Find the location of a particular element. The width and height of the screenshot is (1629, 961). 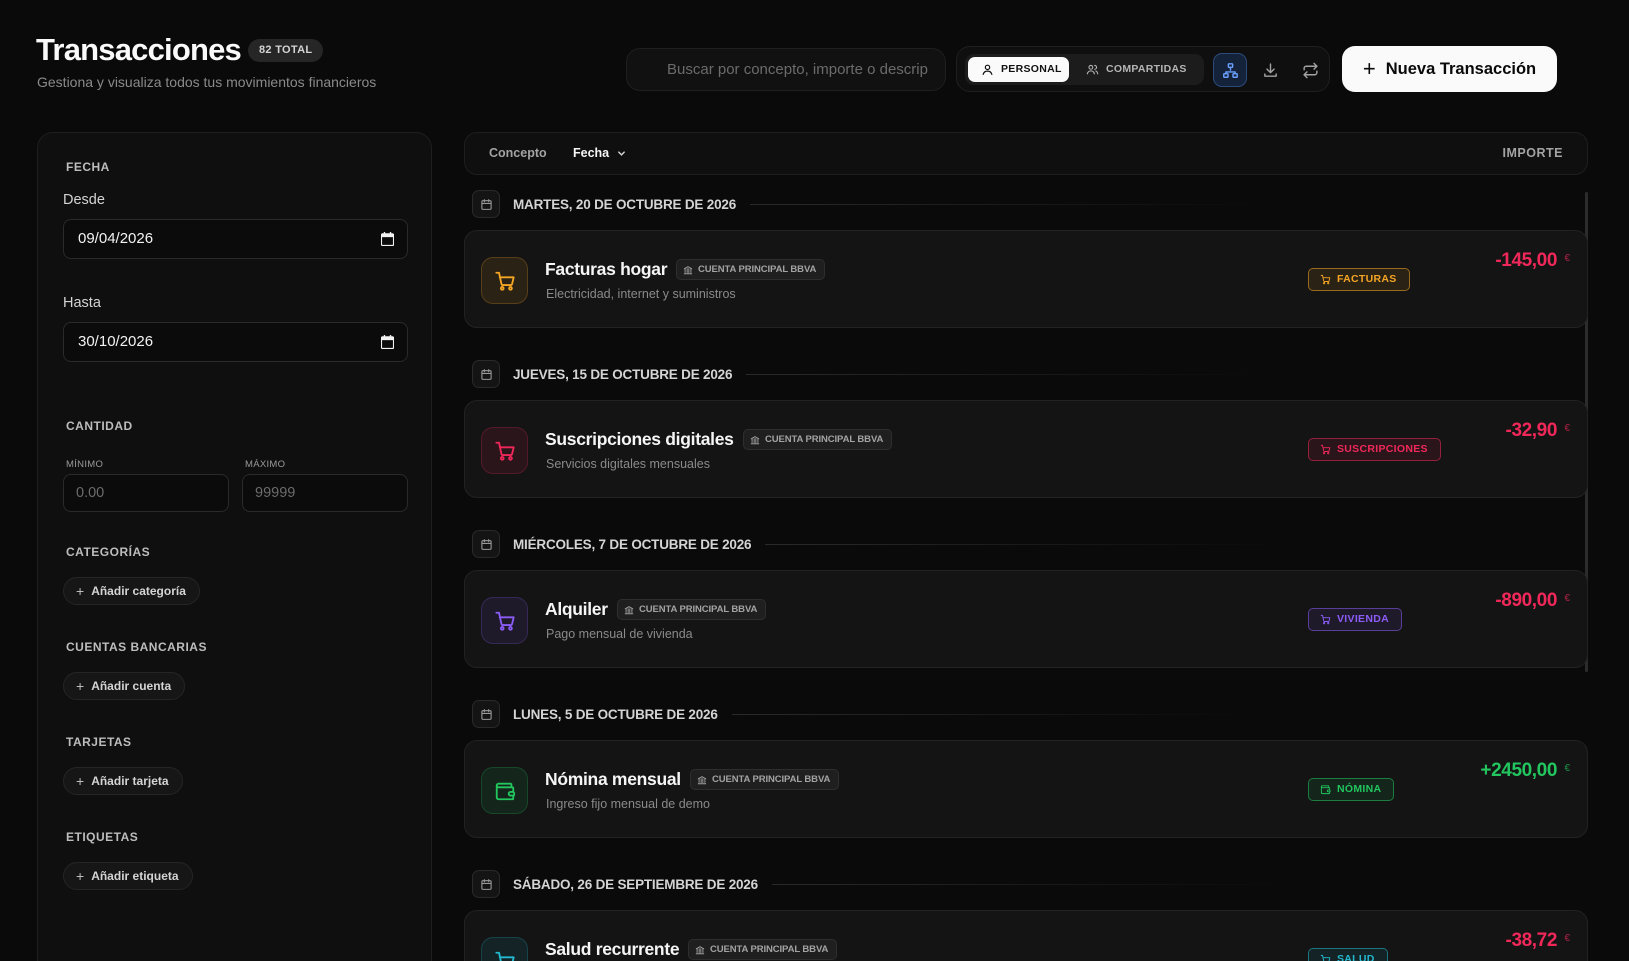

view-toolbar: PERSONAL COMPARTIDAS is located at coordinates (1143, 69).